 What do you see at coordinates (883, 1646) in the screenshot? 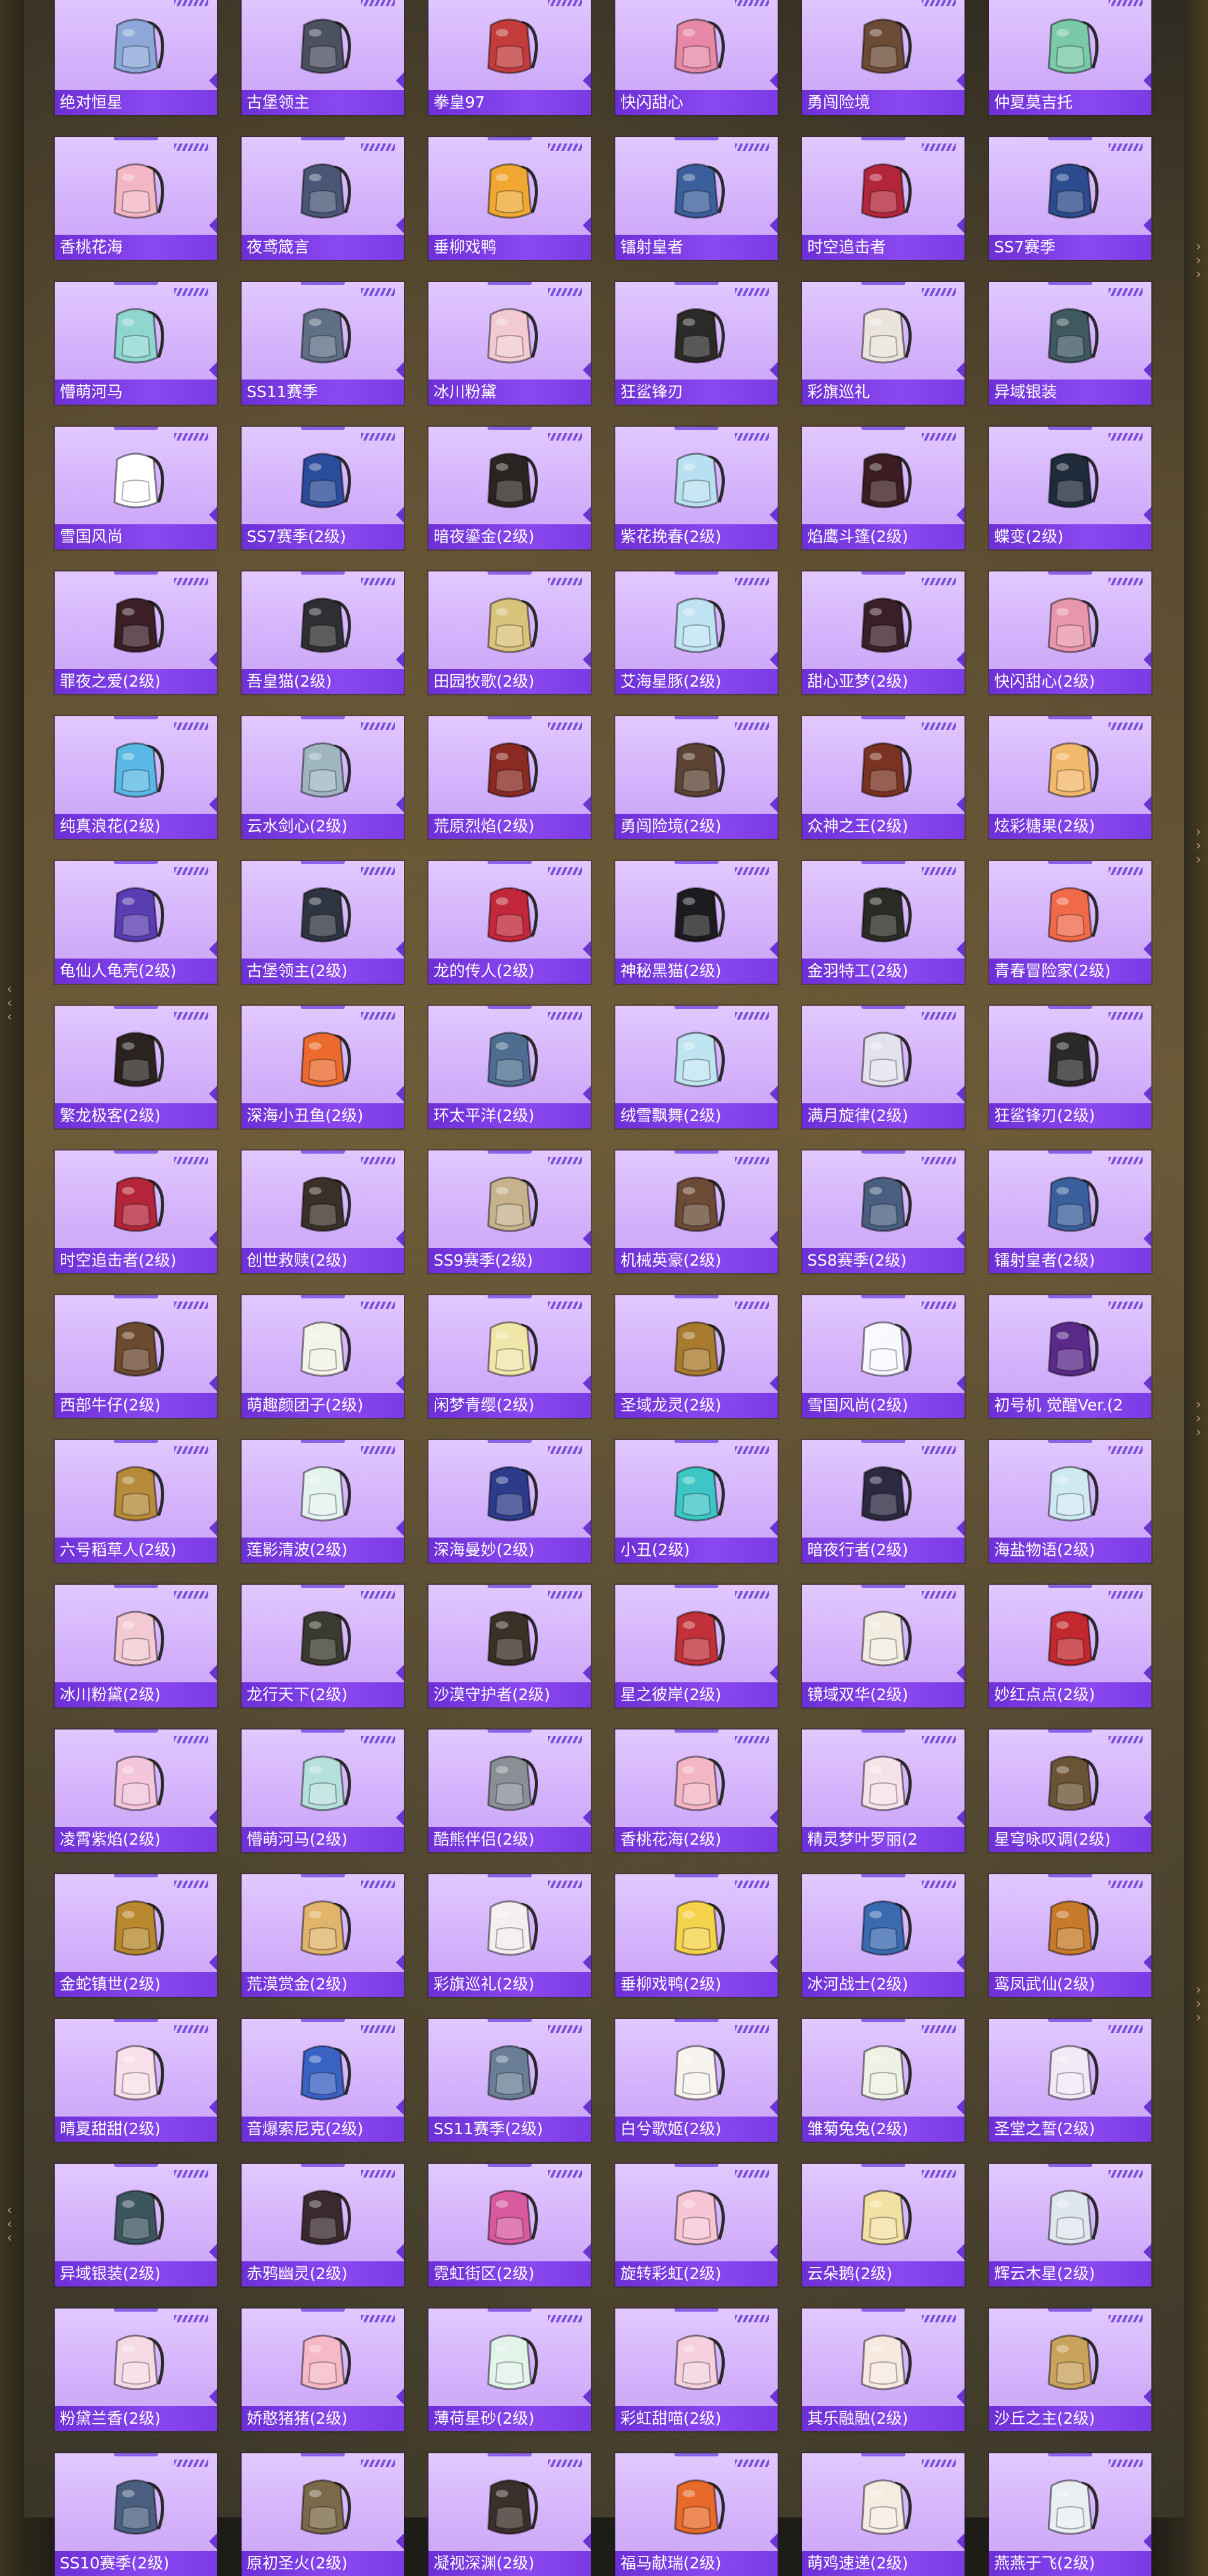
I see `backpack-card: 镜域双华(2级)` at bounding box center [883, 1646].